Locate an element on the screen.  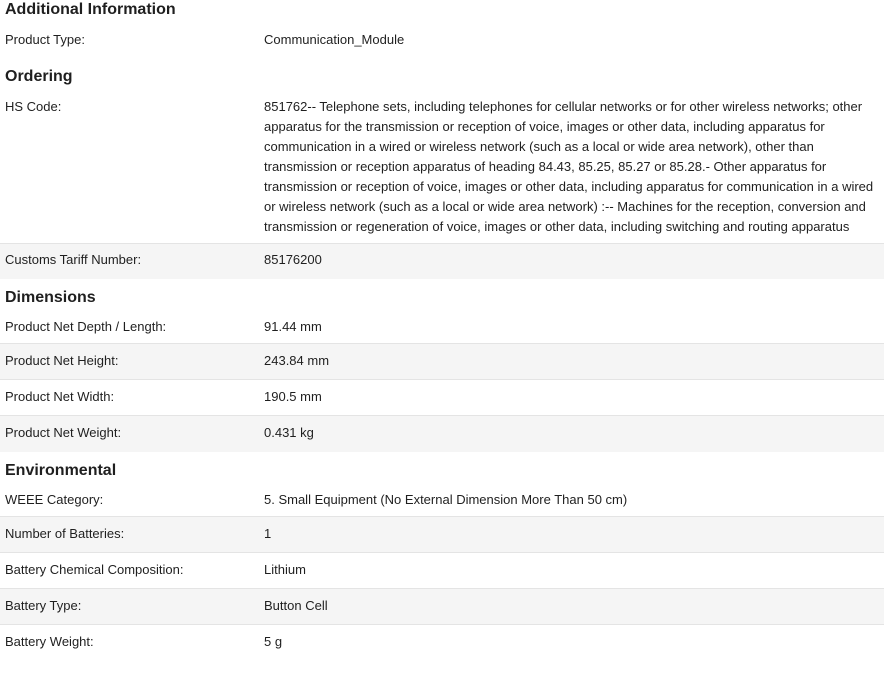
row-label: Product Net Depth / Length: is located at coordinates (86, 326).